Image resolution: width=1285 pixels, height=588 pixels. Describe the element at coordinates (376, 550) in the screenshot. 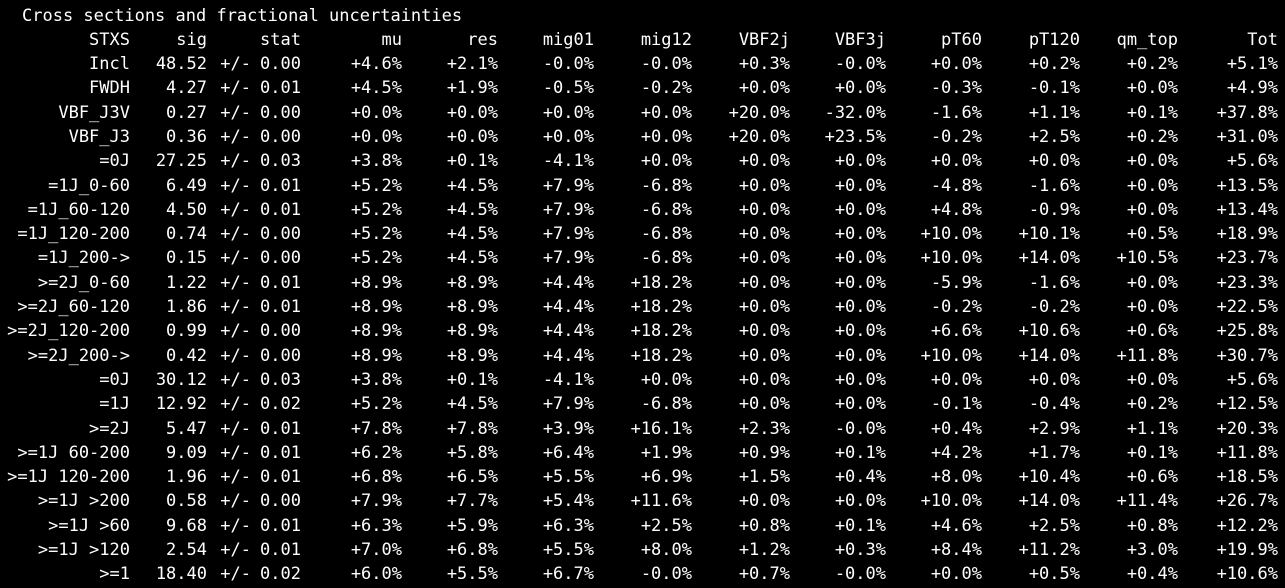

I see `table-cell: +7.0%` at that location.